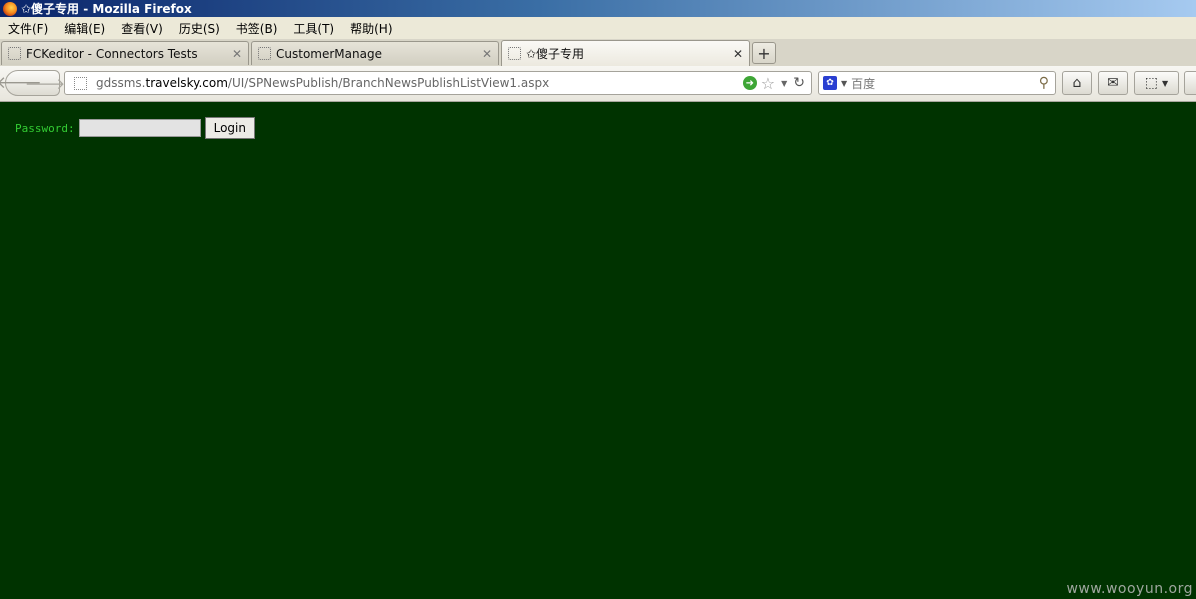 The height and width of the screenshot is (599, 1196). What do you see at coordinates (1151, 83) in the screenshot?
I see `screenshot-icon: ⬚` at bounding box center [1151, 83].